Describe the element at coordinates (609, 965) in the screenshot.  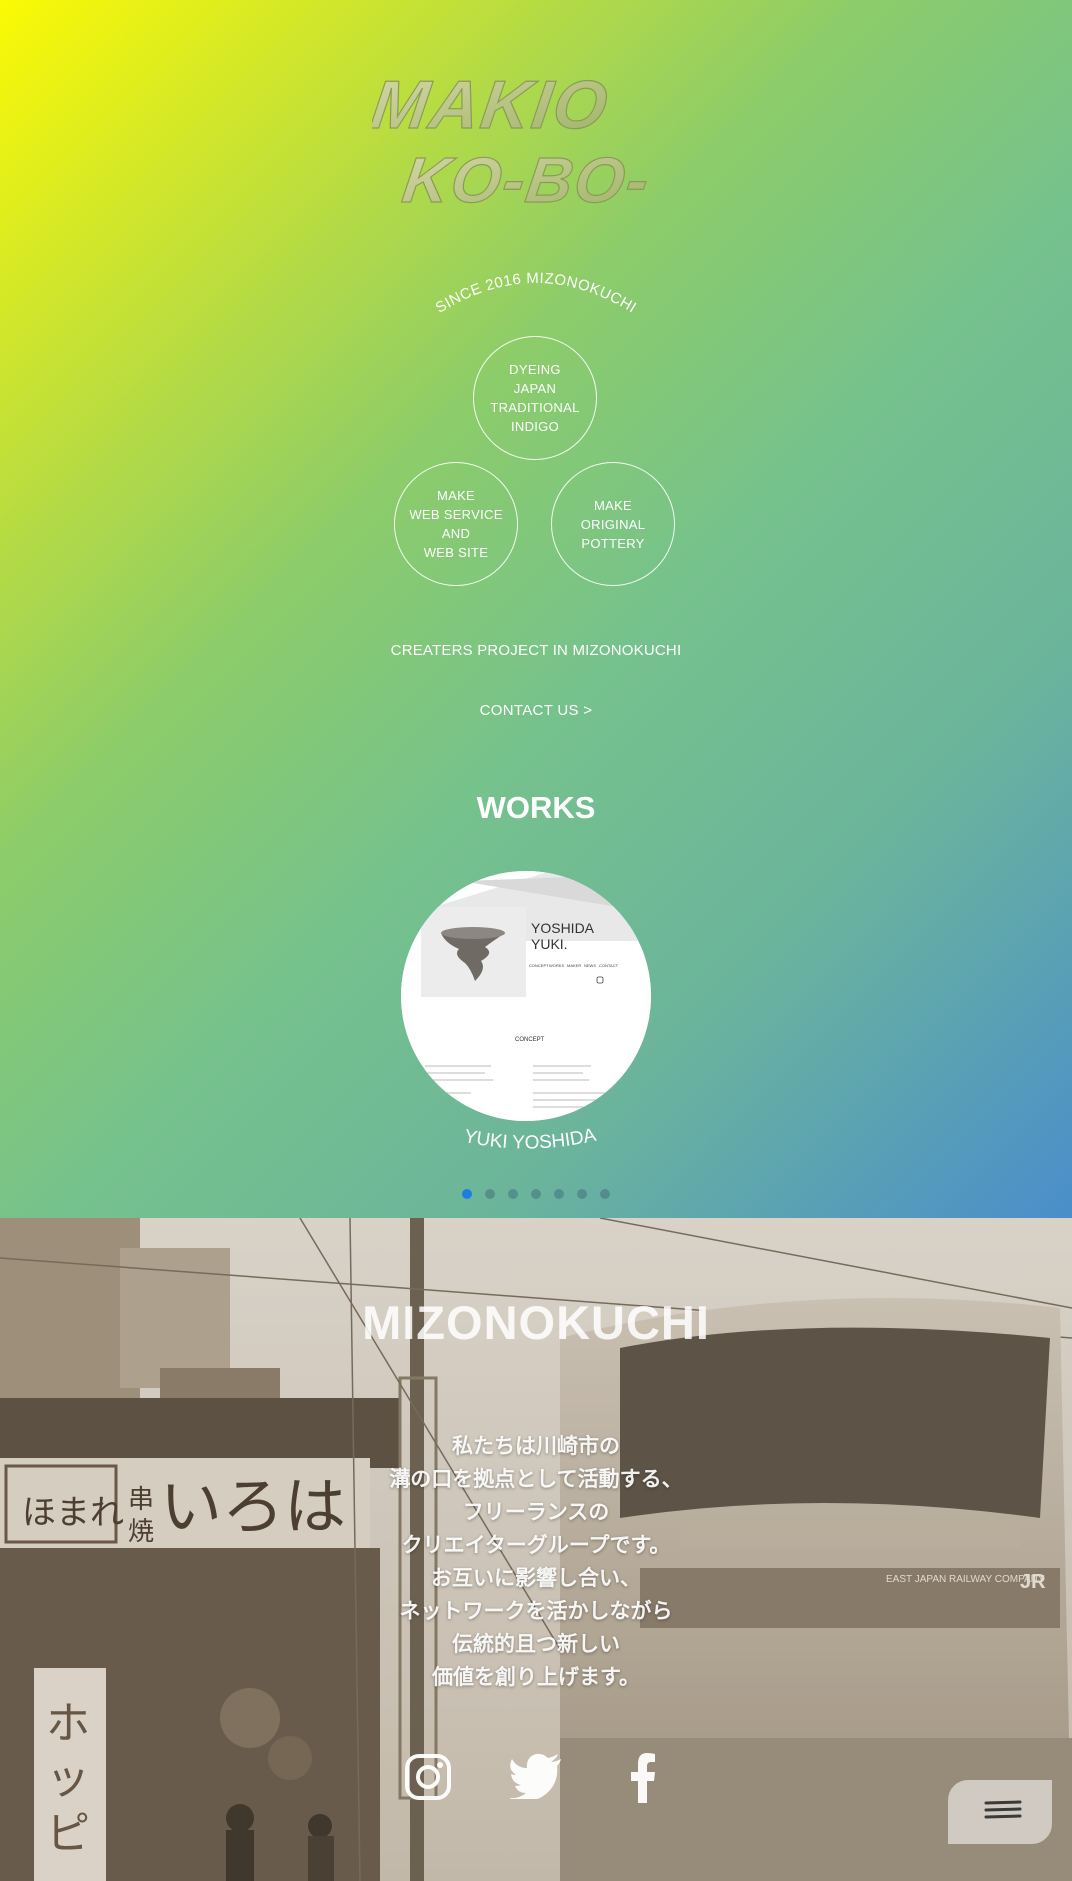
I see `preview-nav-item: CONTACT` at that location.